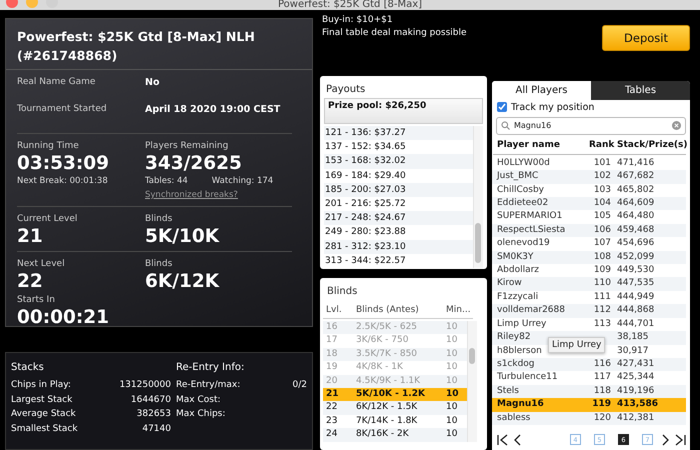 The width and height of the screenshot is (700, 450). What do you see at coordinates (63, 181) in the screenshot?
I see `next-break-text: Next Break: 00:01:38` at bounding box center [63, 181].